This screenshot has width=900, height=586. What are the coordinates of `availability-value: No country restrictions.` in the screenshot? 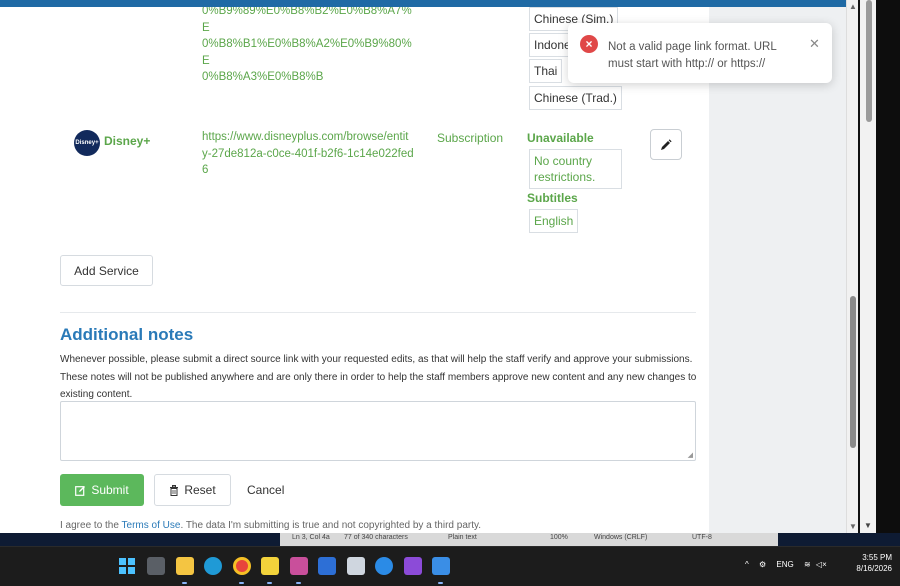 It's located at (575, 169).